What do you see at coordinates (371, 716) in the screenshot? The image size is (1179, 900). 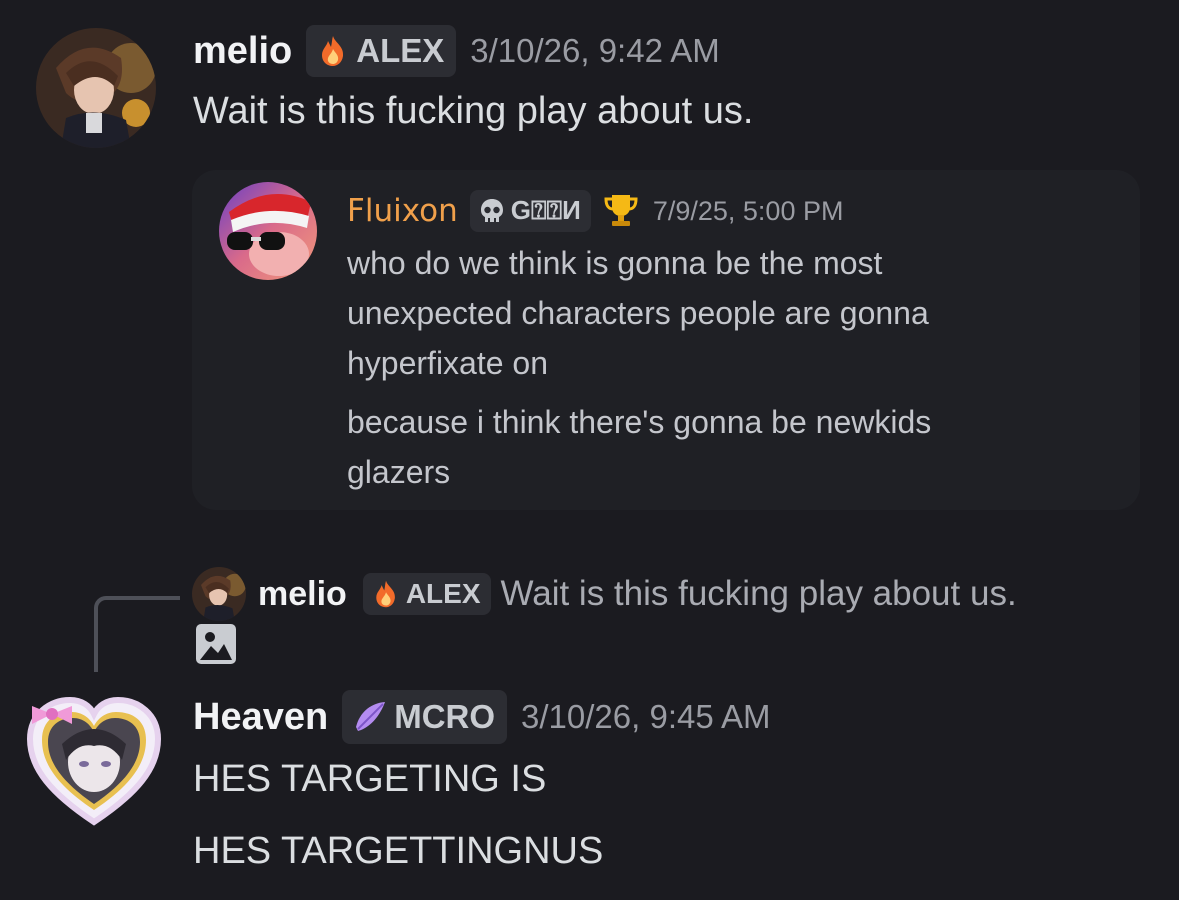 I see `feather-icon` at bounding box center [371, 716].